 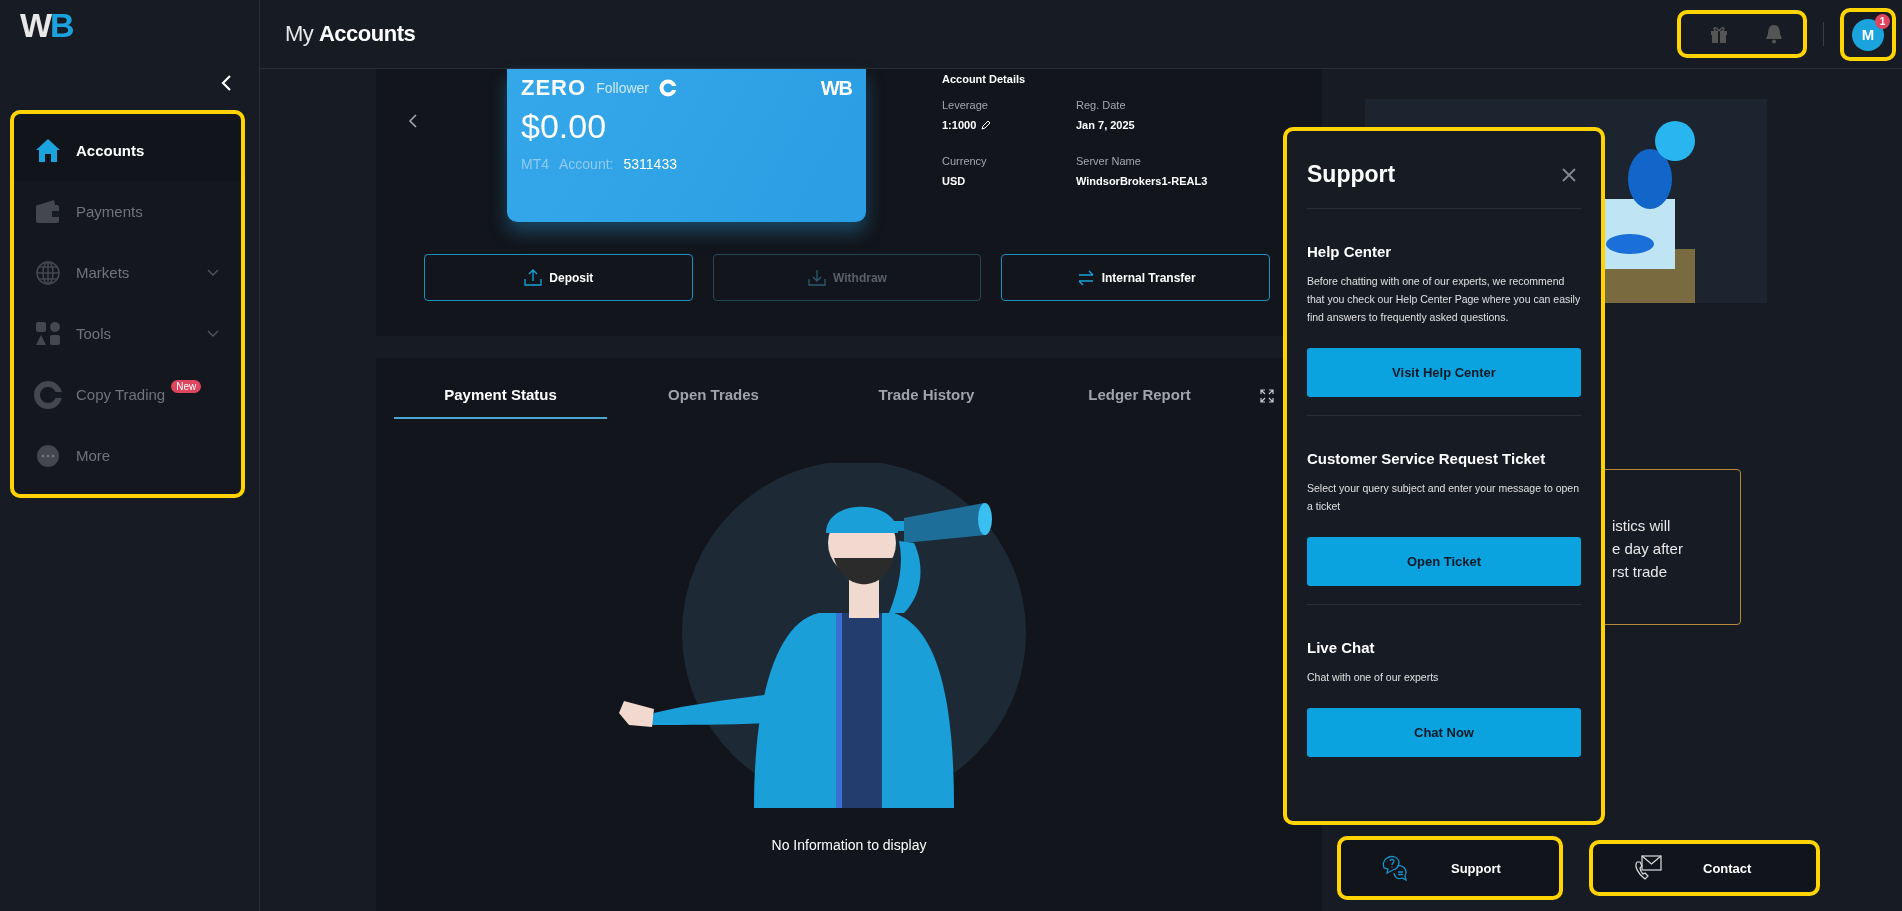 What do you see at coordinates (1569, 174) in the screenshot?
I see `close-icon` at bounding box center [1569, 174].